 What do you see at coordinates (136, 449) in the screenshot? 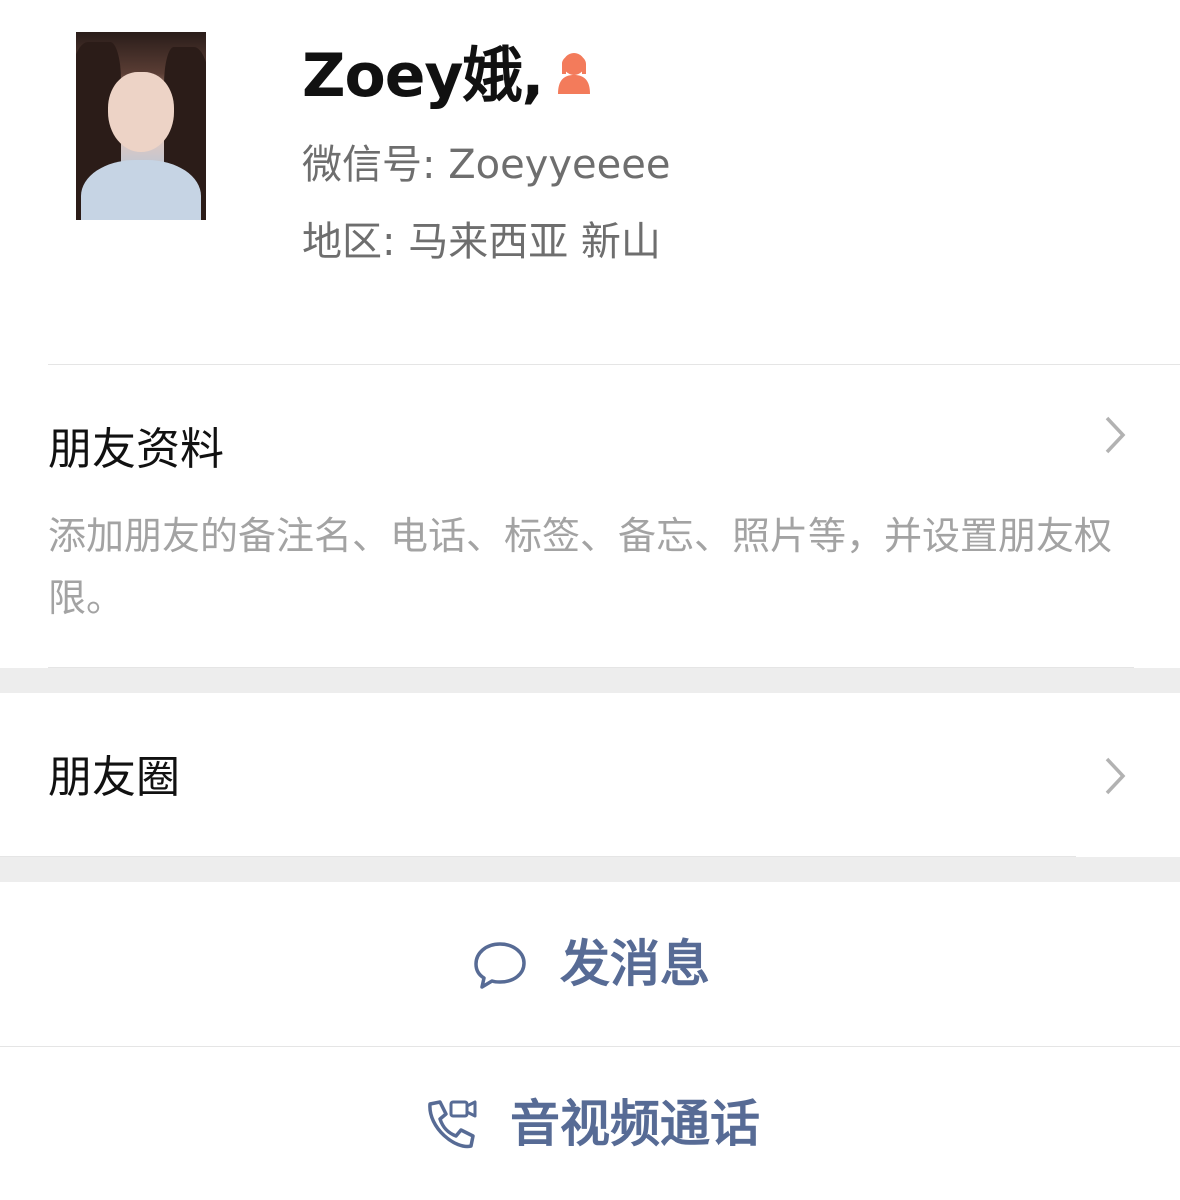
I see `friend-info-title: 朋友资料` at bounding box center [136, 449].